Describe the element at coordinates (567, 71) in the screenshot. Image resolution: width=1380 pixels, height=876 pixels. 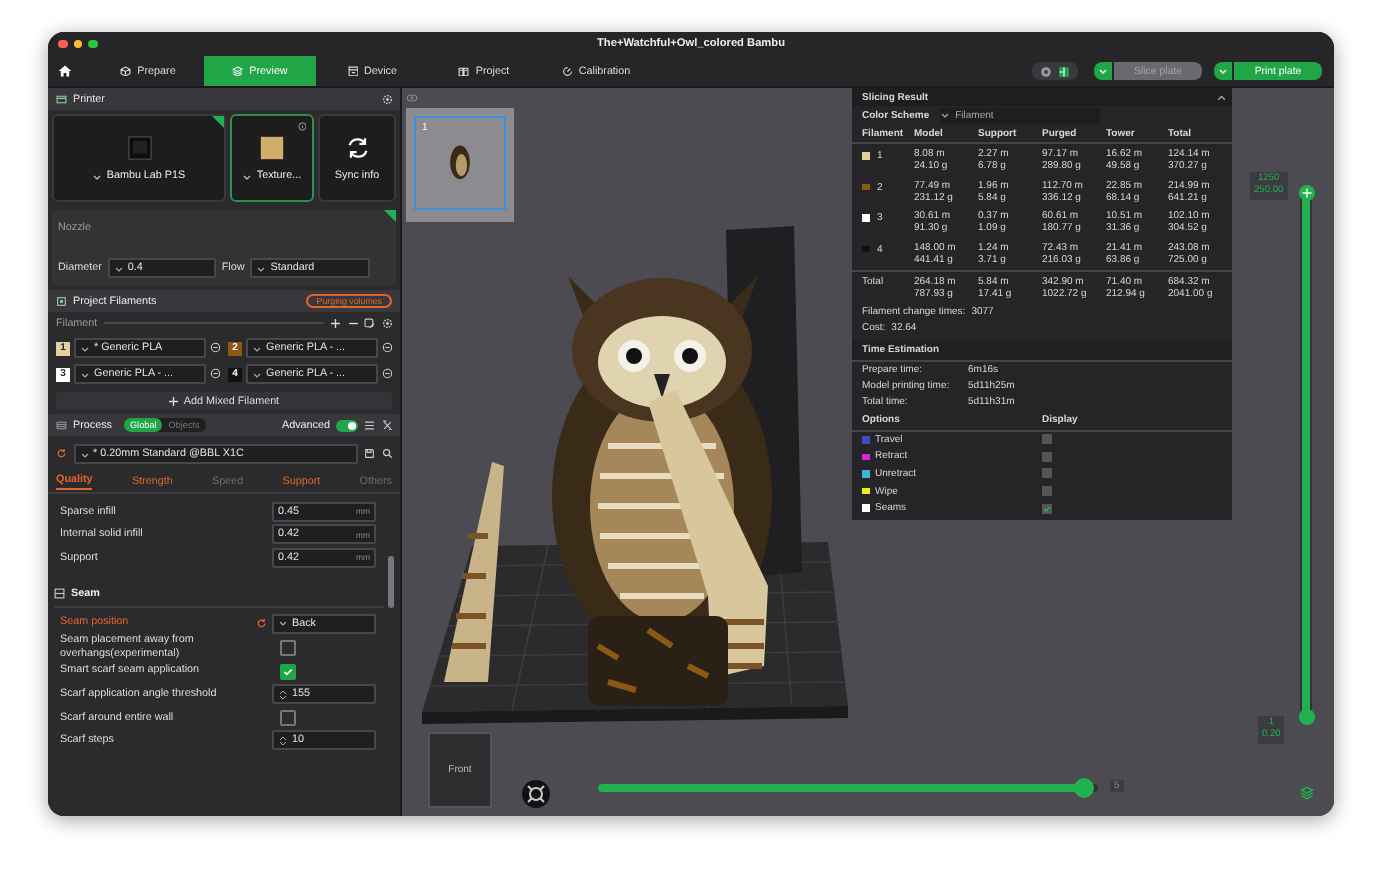
I see `gauge-icon` at that location.